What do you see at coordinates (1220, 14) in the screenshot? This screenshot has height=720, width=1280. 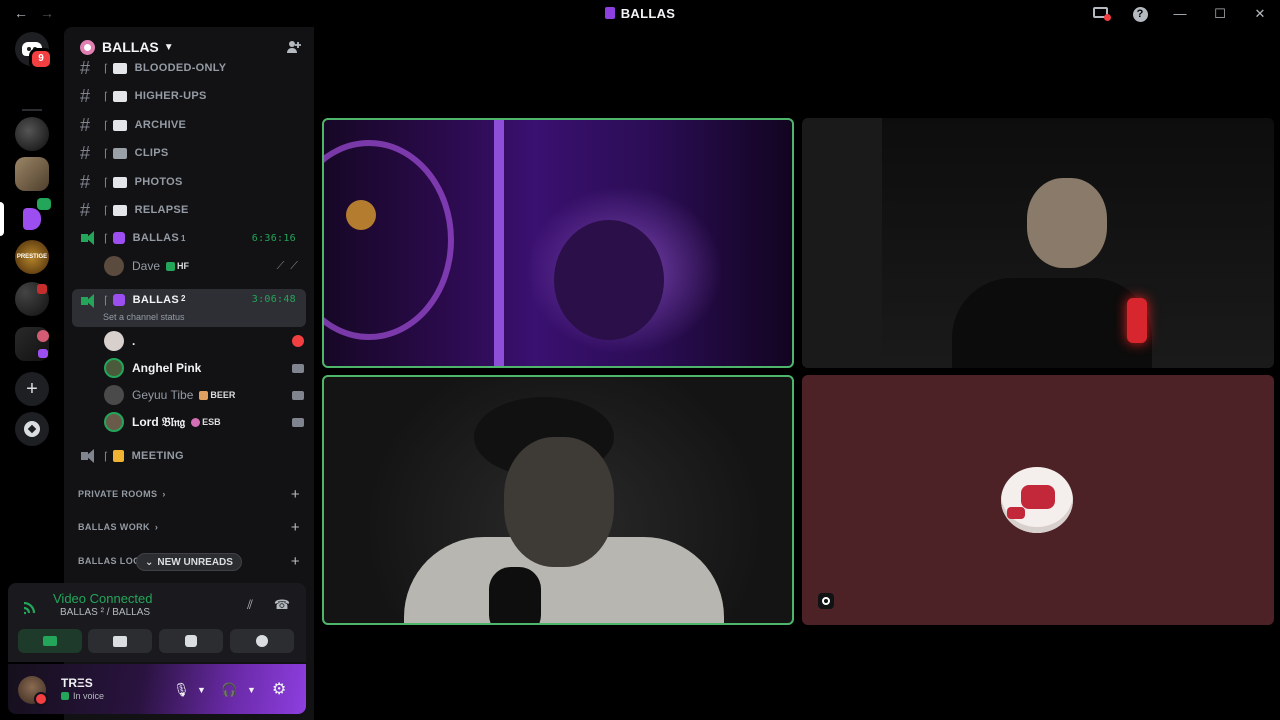 I see `maximize-icon: ☐` at bounding box center [1220, 14].